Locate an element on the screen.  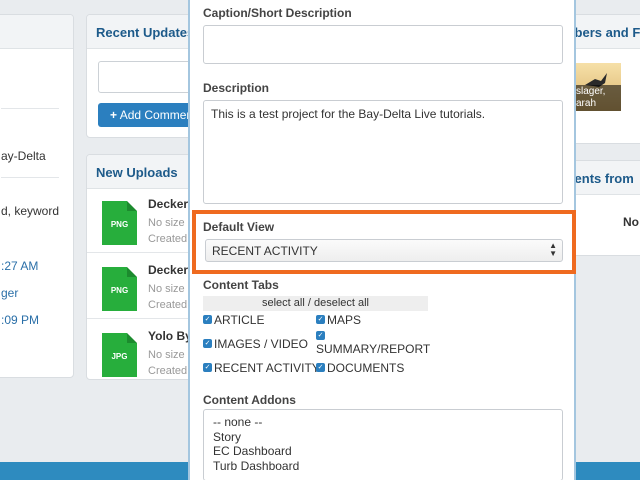
tab-checkbox-recent-activity: ✓ RECENT ACTIVITY is located at coordinates (261, 368).